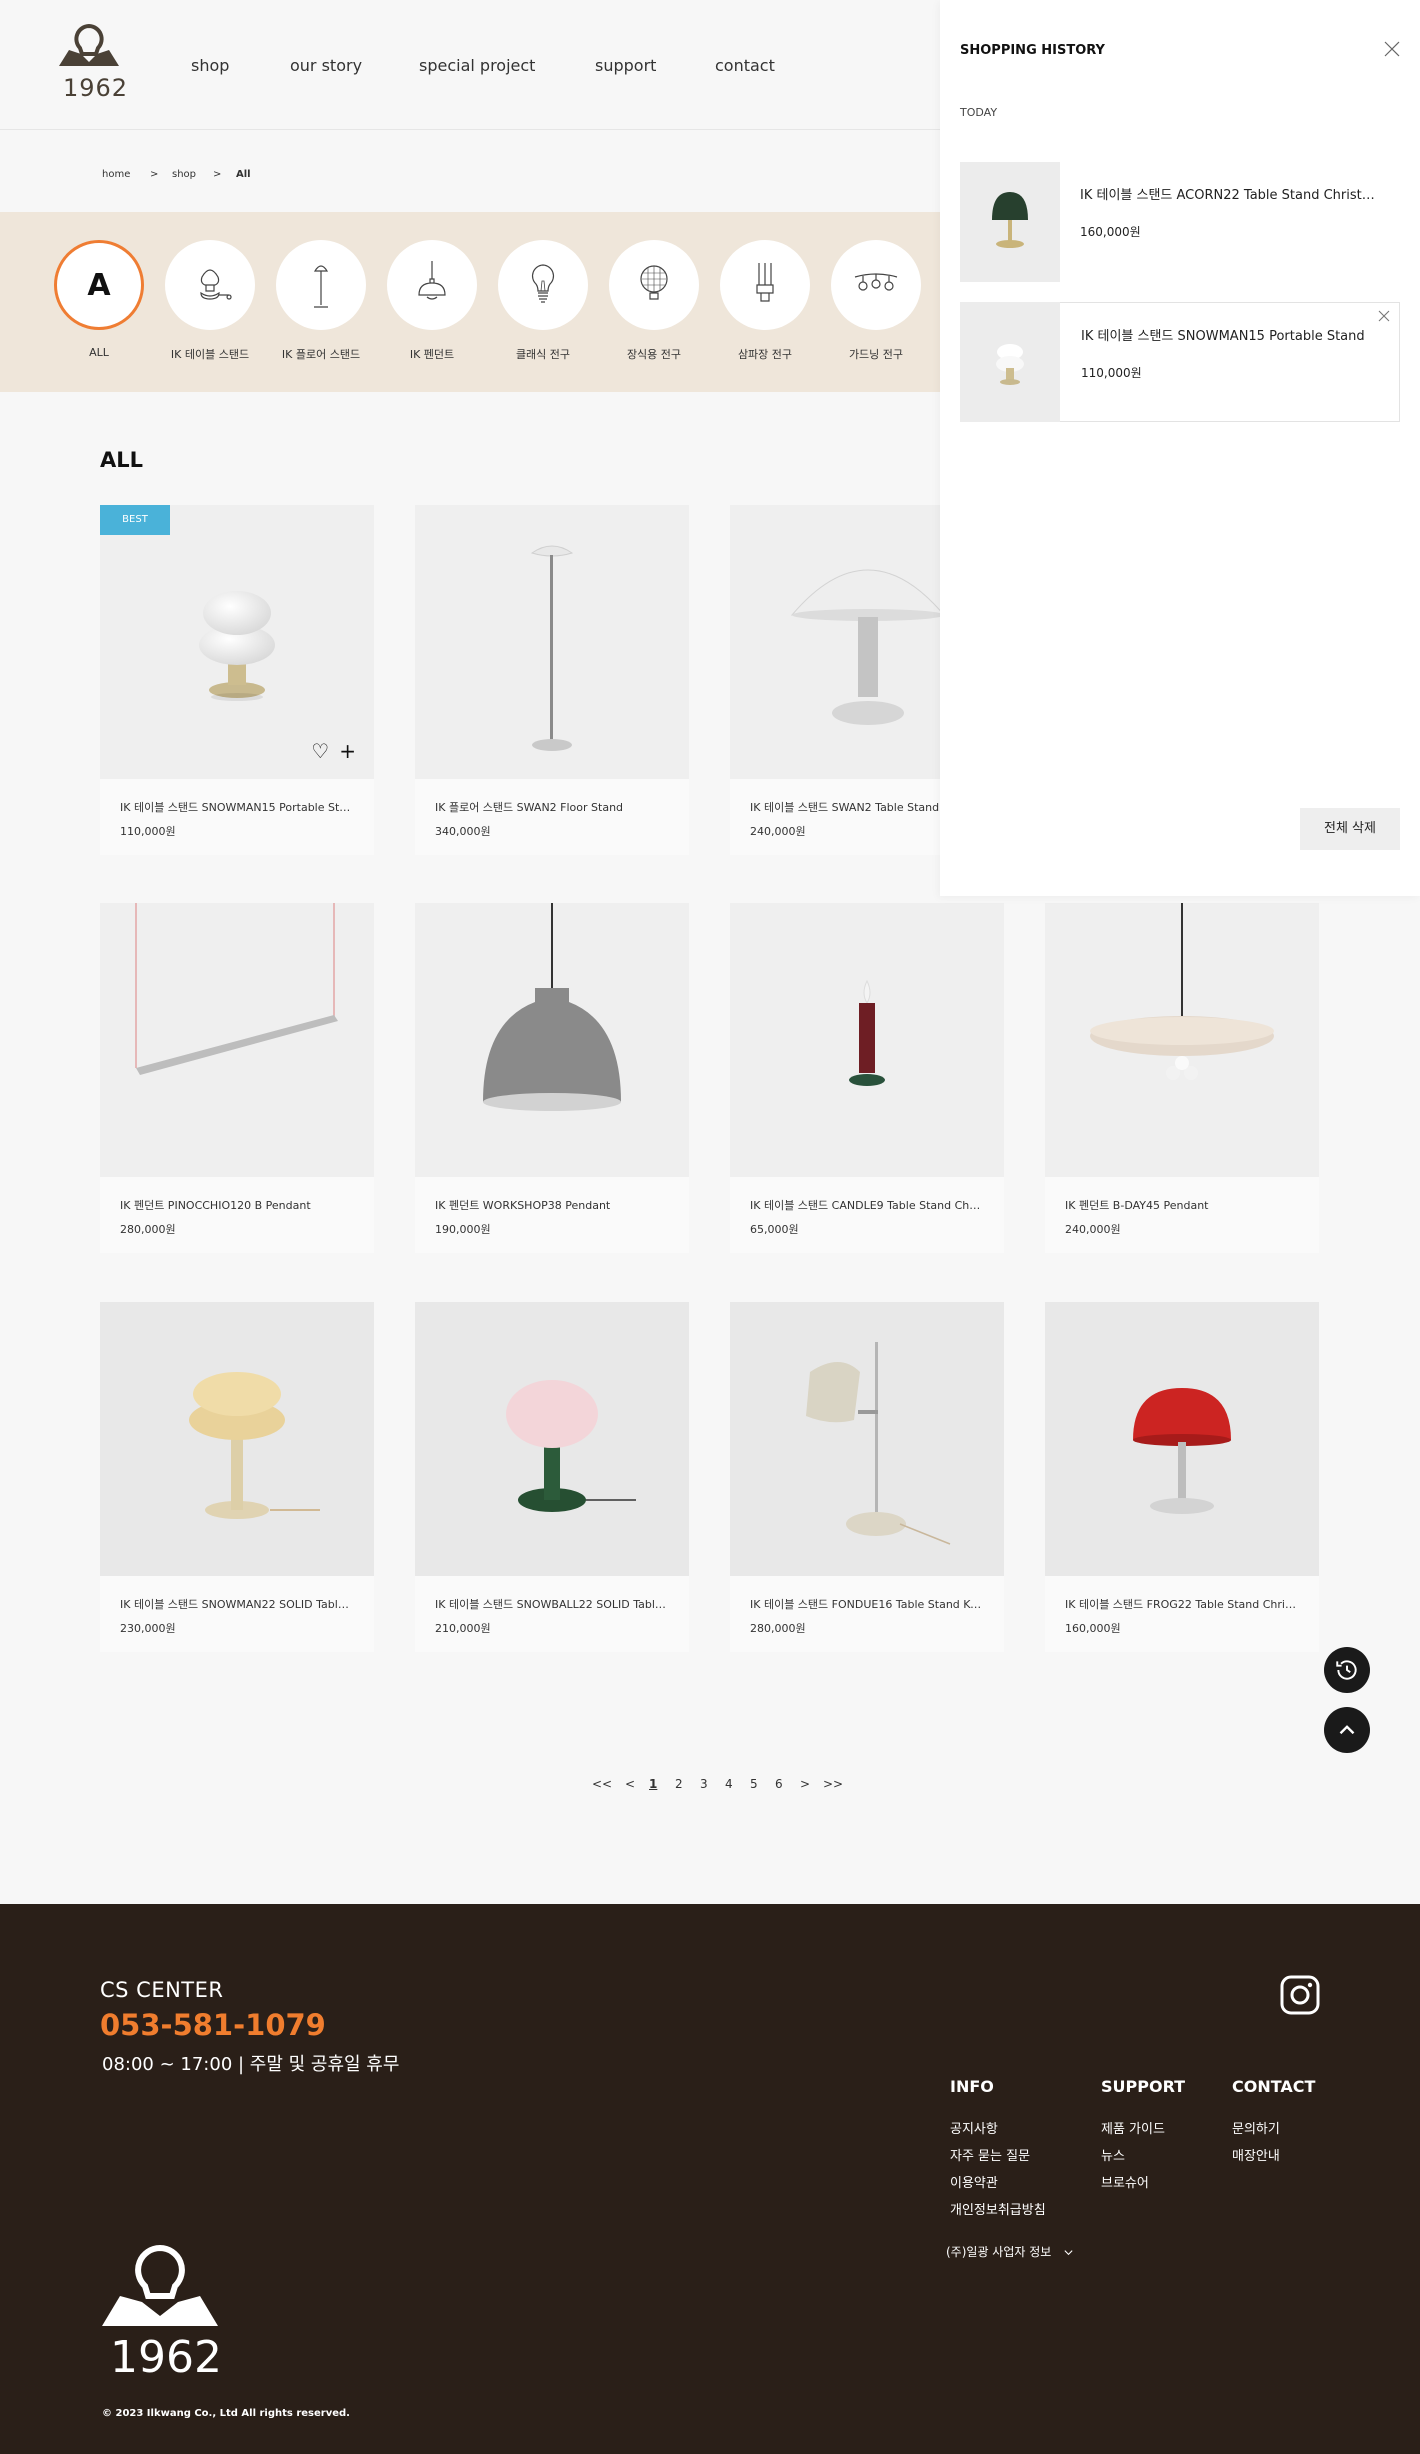 This screenshot has height=2454, width=1420. What do you see at coordinates (1182, 1078) in the screenshot?
I see `product-card: IK 펜던트 B-DAY45 Pendant 240,000원` at bounding box center [1182, 1078].